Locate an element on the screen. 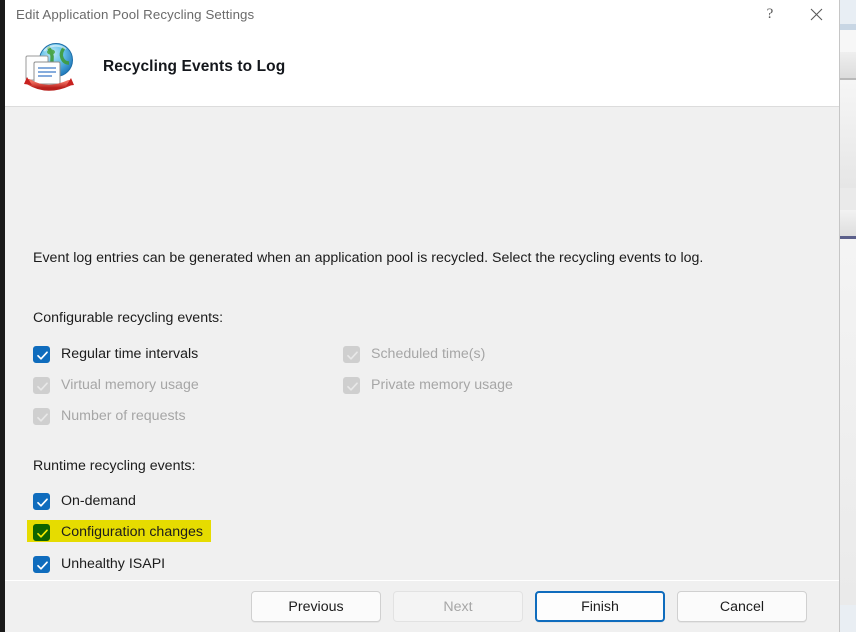 The height and width of the screenshot is (632, 856). background-window is located at coordinates (847, 316).